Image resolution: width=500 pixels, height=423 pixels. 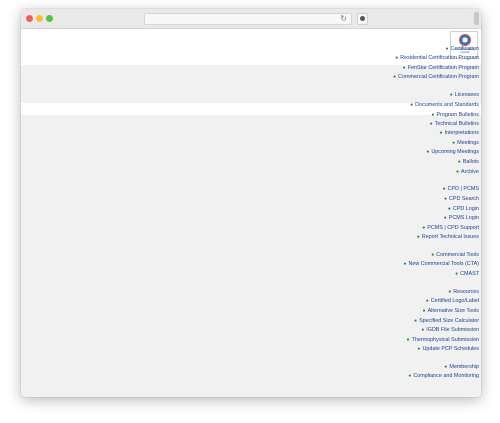 I want to click on browser-titlebar: ↻, so click(x=251, y=19).